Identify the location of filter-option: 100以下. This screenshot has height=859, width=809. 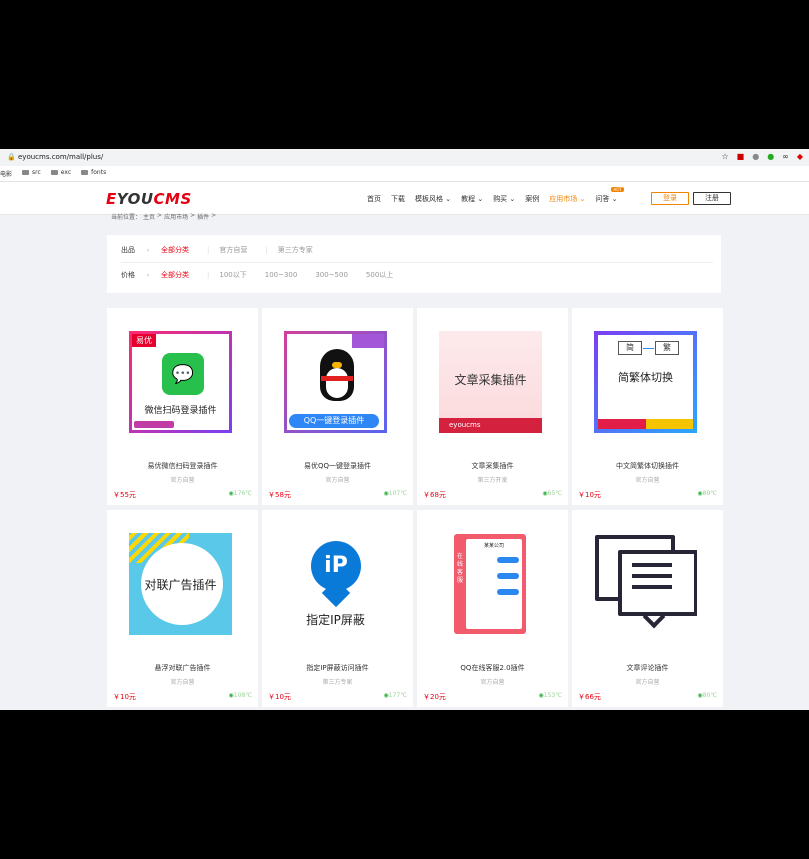
(232, 275).